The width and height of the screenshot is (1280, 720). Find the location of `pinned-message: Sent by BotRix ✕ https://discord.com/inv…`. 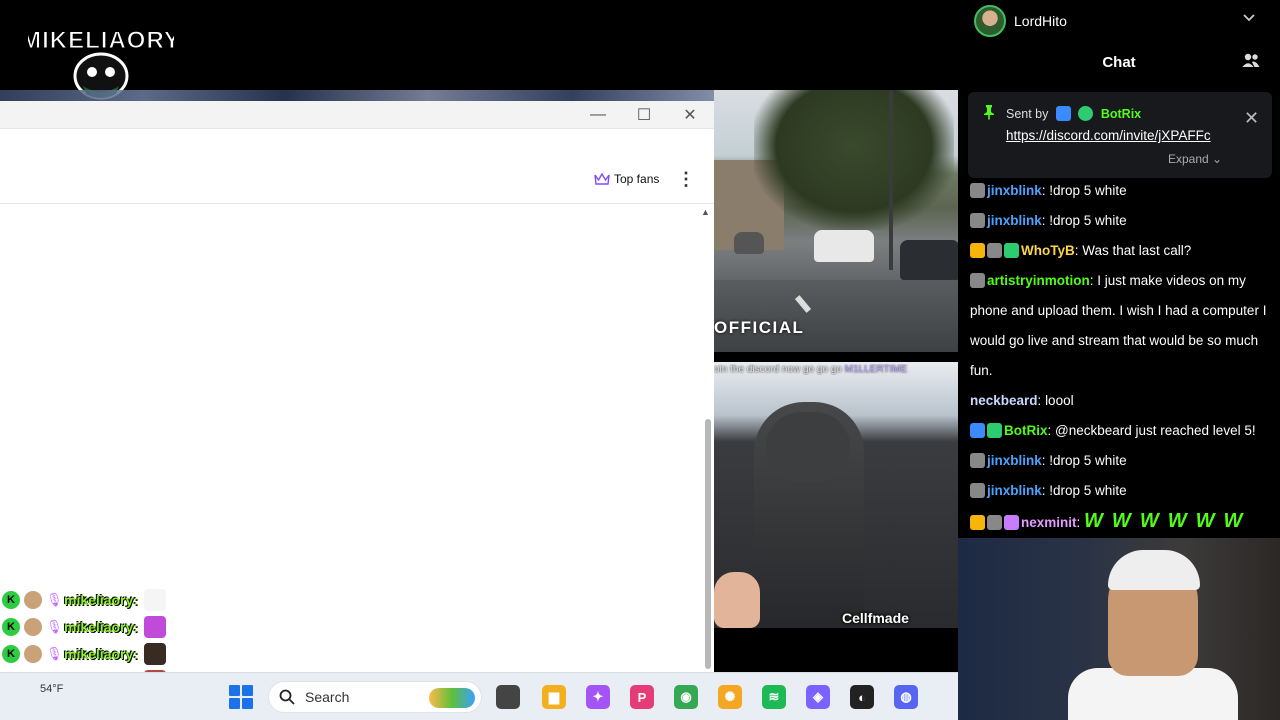

pinned-message: Sent by BotRix ✕ https://discord.com/inv… is located at coordinates (1120, 135).